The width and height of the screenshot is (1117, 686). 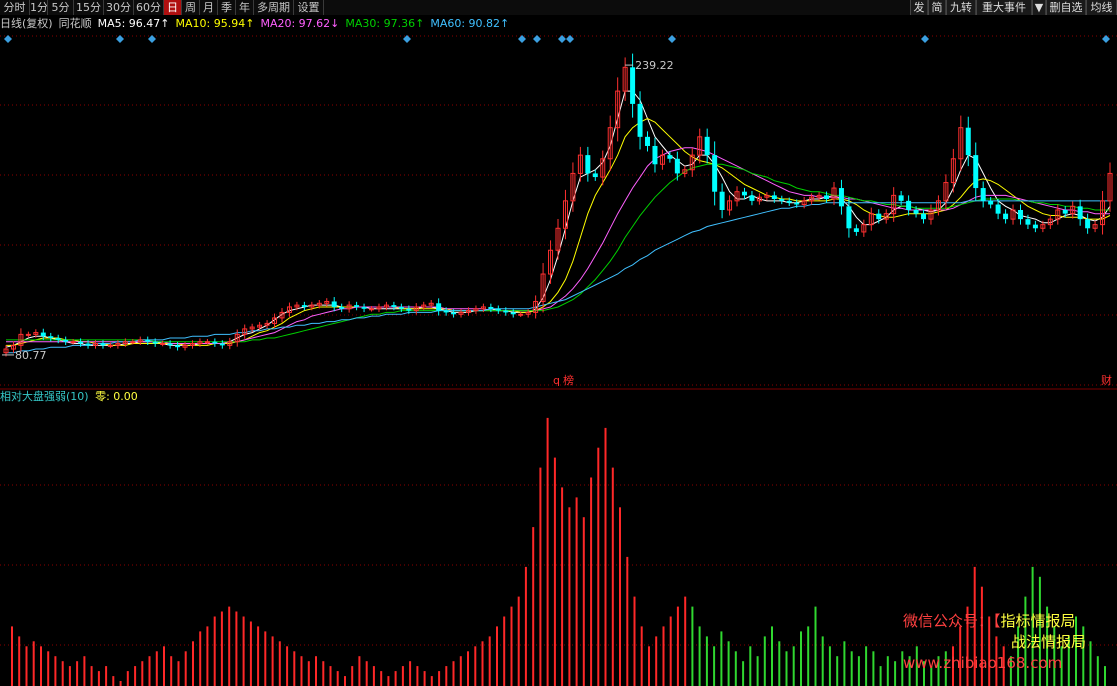 What do you see at coordinates (556, 380) in the screenshot?
I see `event-label-q: q` at bounding box center [556, 380].